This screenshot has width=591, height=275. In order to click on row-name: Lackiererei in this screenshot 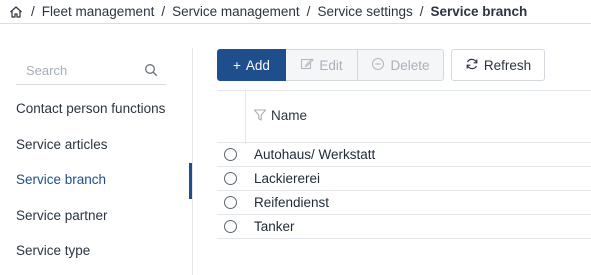, I will do `click(287, 178)`.